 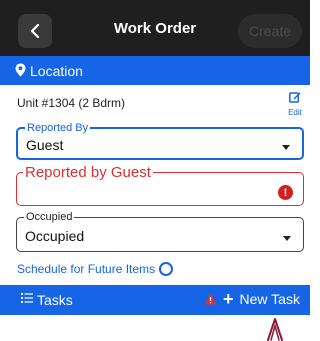 I want to click on reported-by-select: Reported By Guest, so click(x=160, y=141).